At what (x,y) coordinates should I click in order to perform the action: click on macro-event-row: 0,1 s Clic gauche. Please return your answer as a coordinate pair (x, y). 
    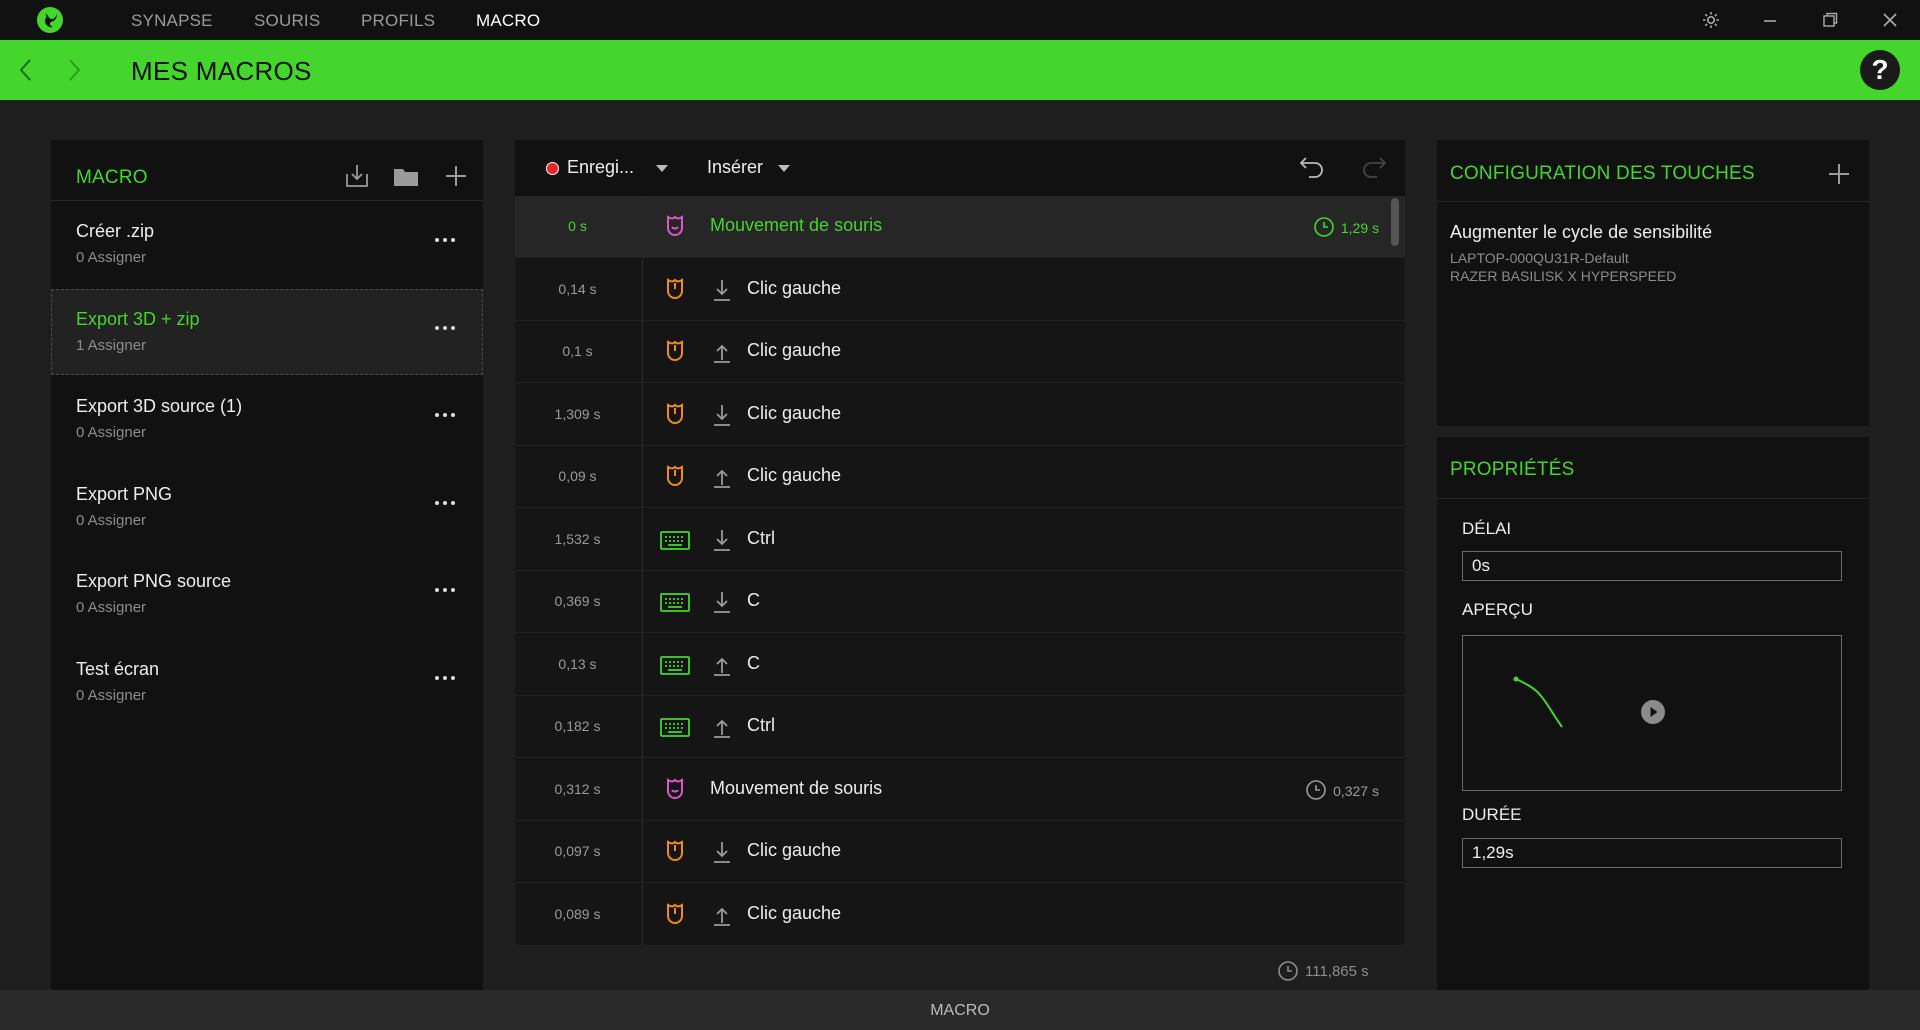
    Looking at the image, I should click on (960, 352).